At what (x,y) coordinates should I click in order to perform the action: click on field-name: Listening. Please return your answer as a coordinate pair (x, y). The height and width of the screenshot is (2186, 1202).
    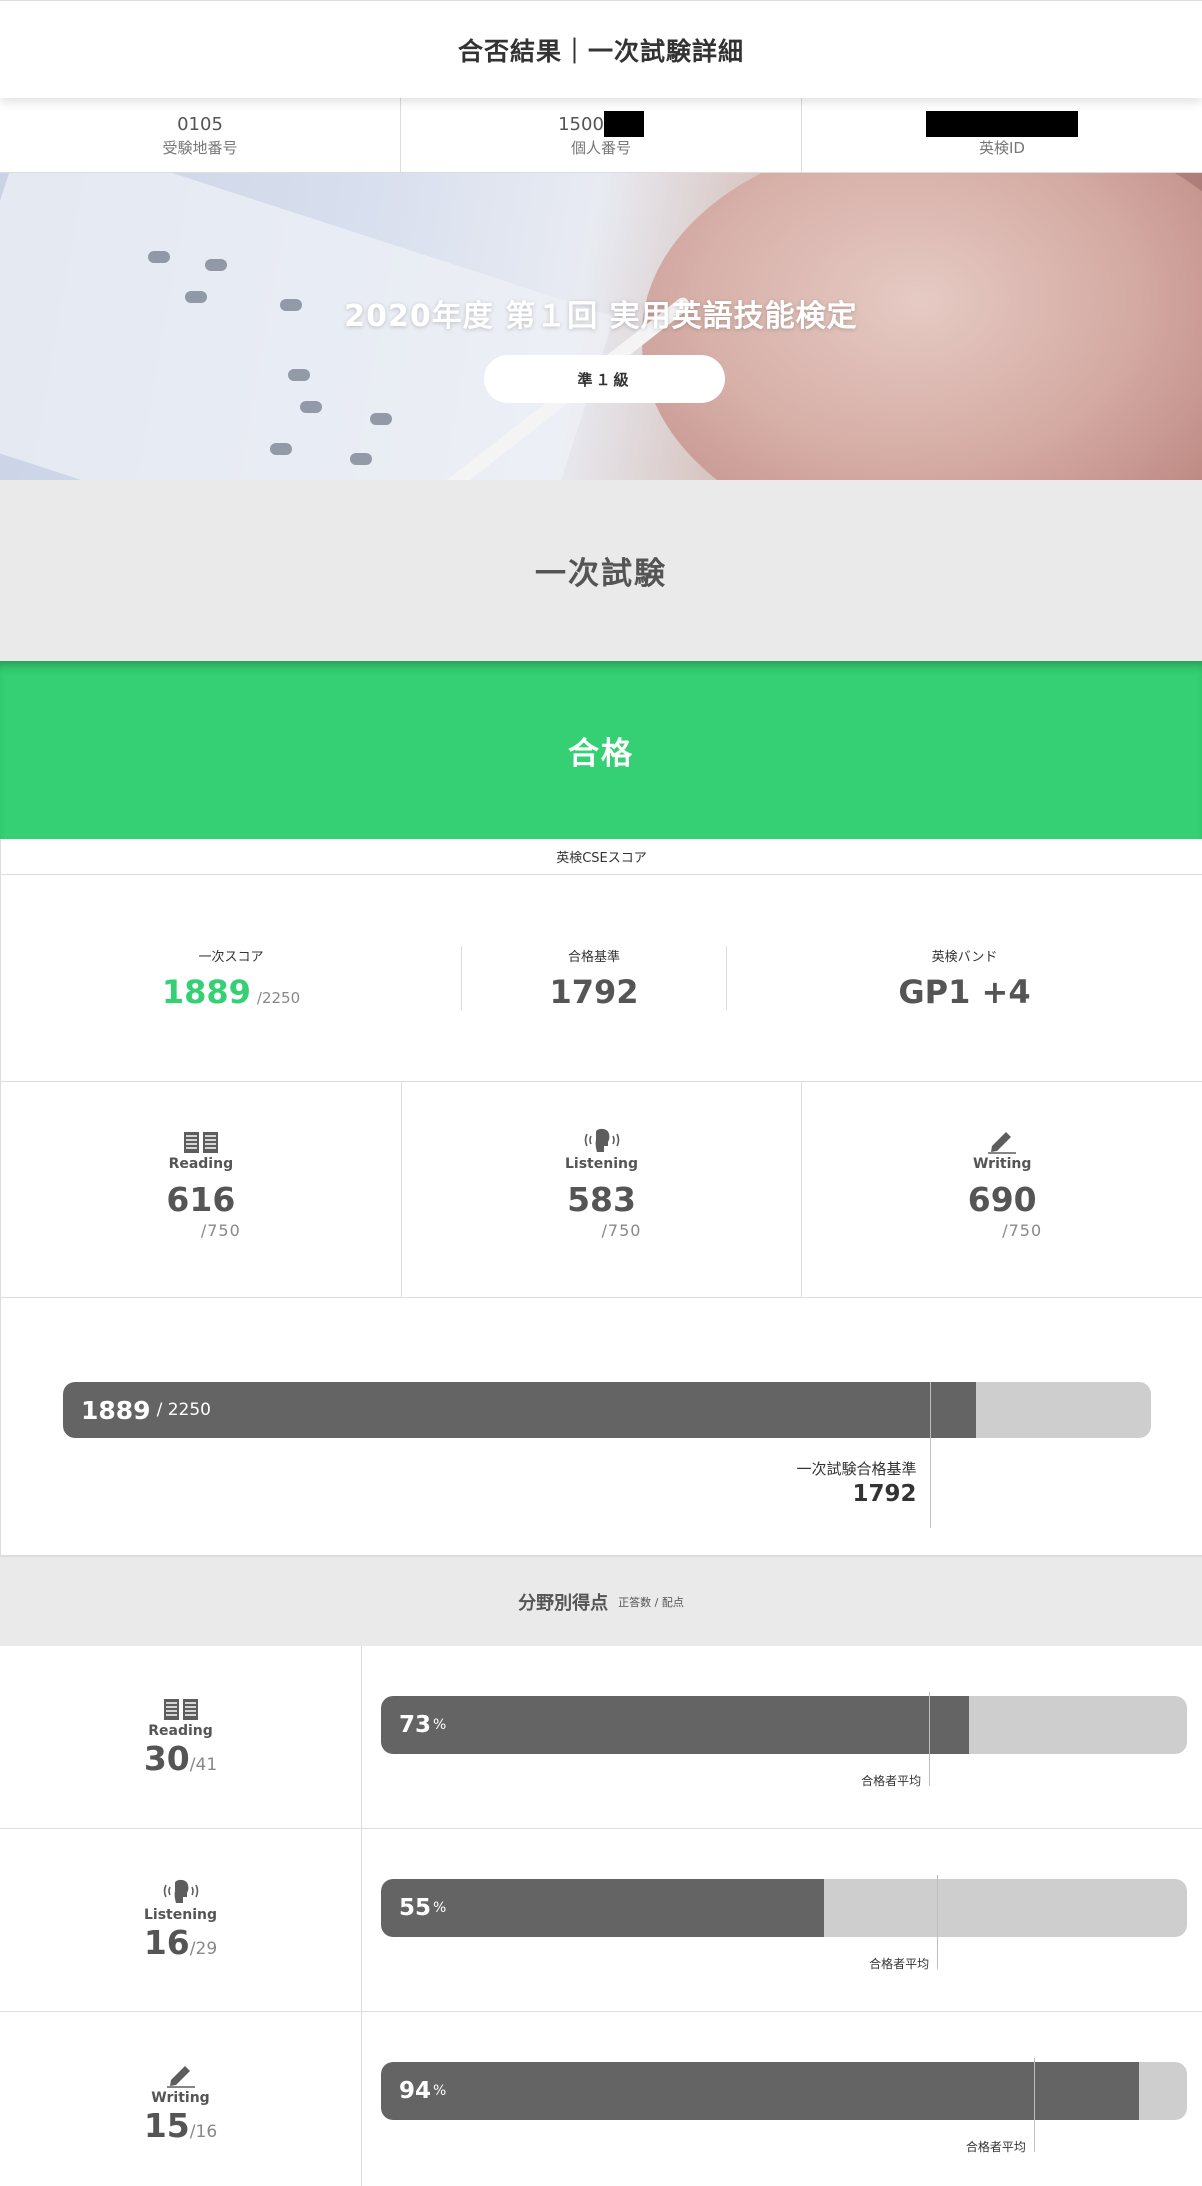
    Looking at the image, I should click on (180, 1914).